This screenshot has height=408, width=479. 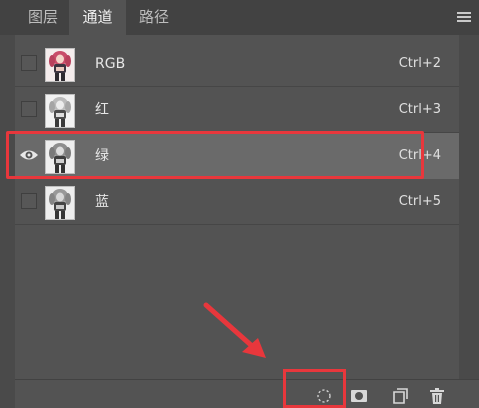 I want to click on save-selection-as-channel-icon, so click(x=359, y=396).